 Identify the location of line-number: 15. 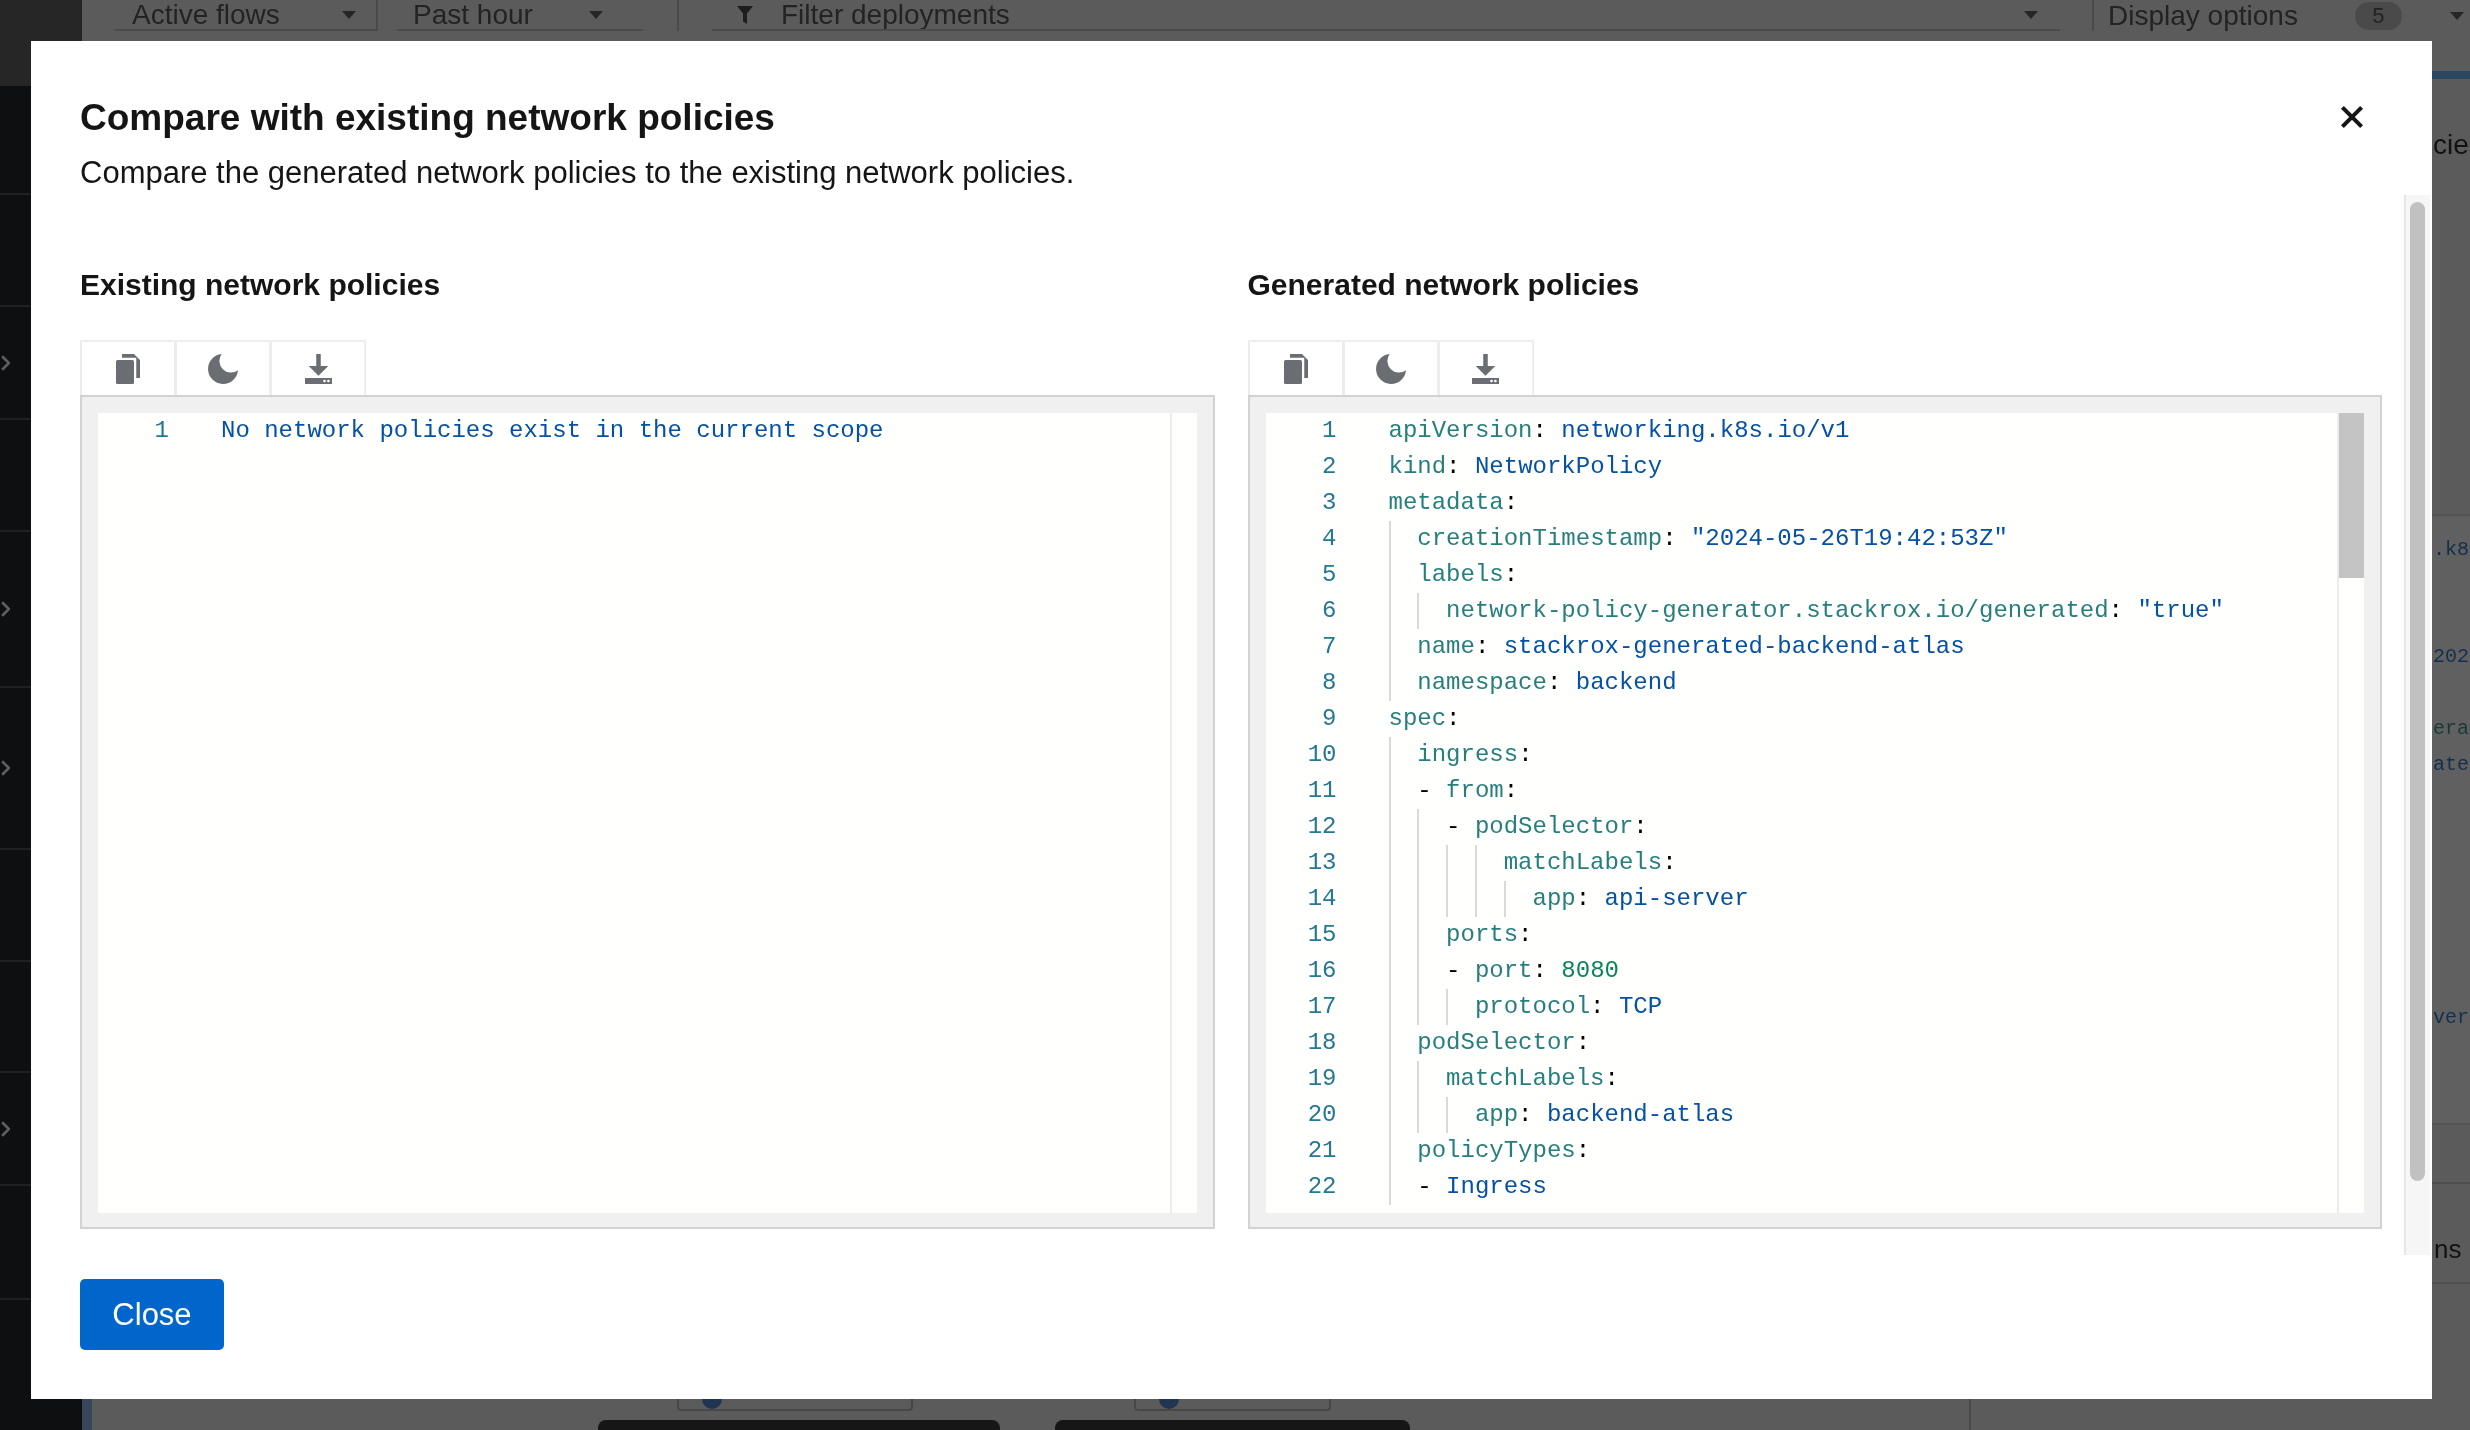
(1322, 935).